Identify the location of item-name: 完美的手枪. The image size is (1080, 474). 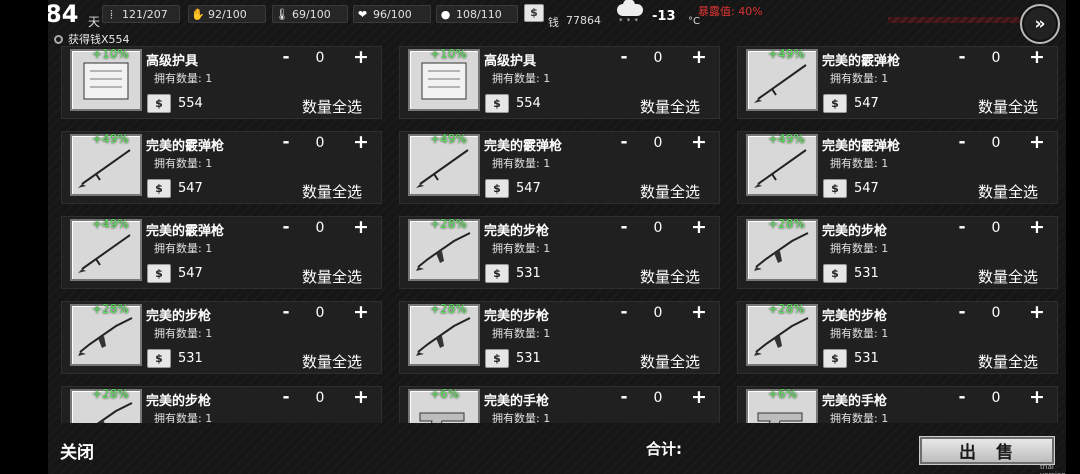
(517, 401).